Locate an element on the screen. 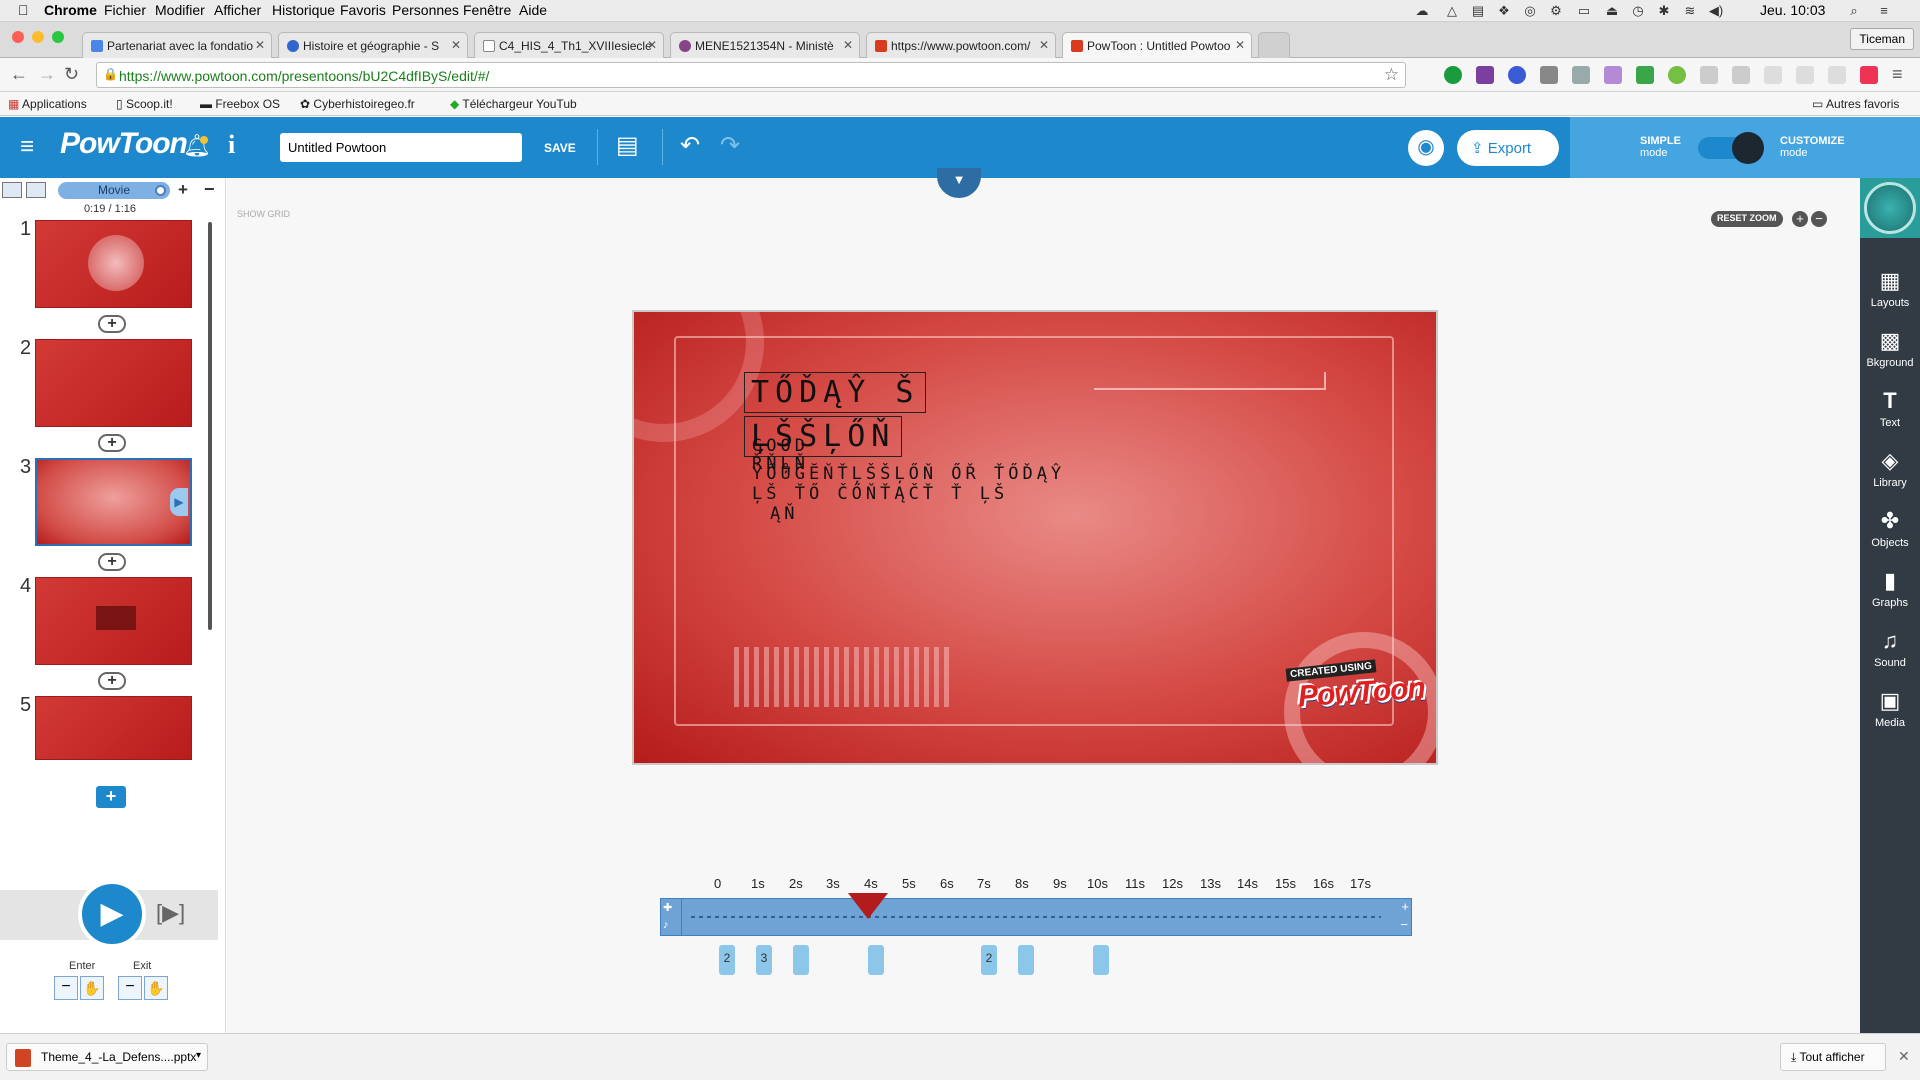 The image size is (1920, 1080). collapse-toolbar-icon: ▼ is located at coordinates (959, 183).